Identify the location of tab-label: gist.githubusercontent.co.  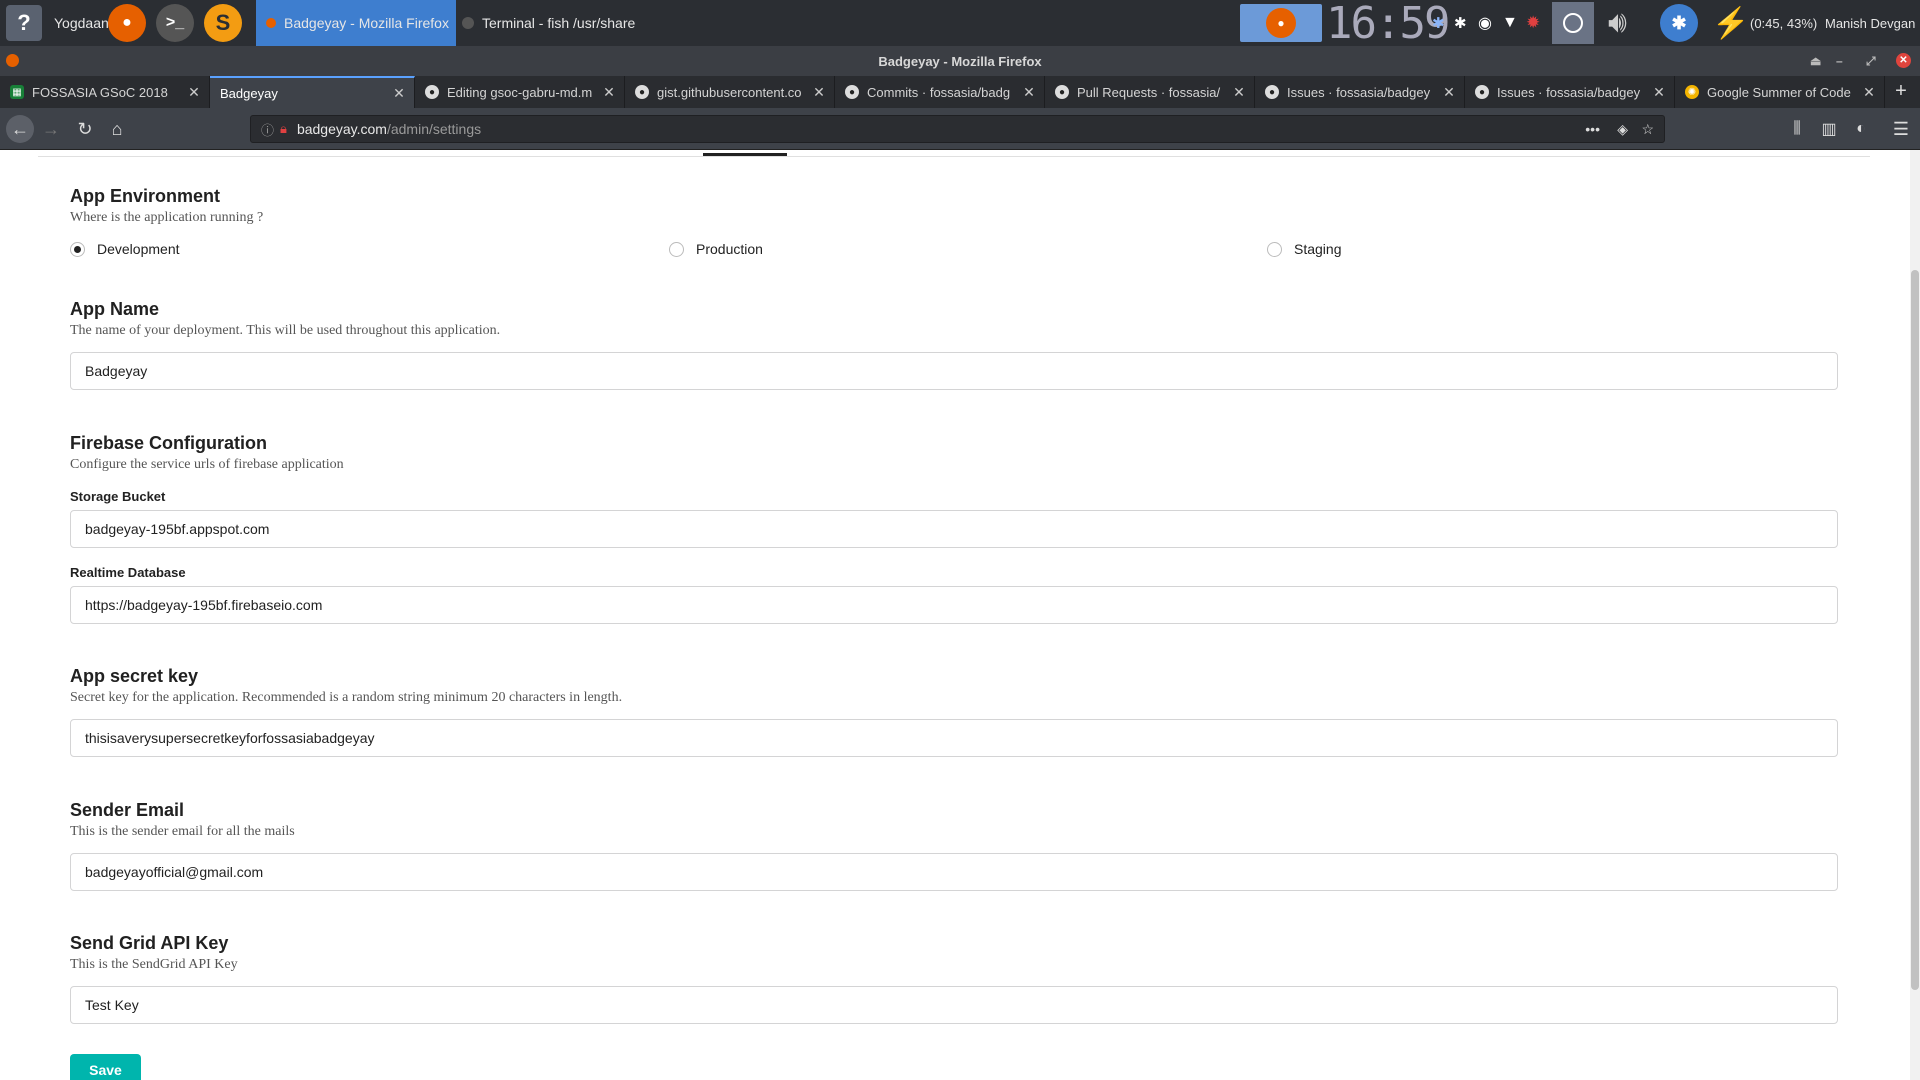
(729, 92).